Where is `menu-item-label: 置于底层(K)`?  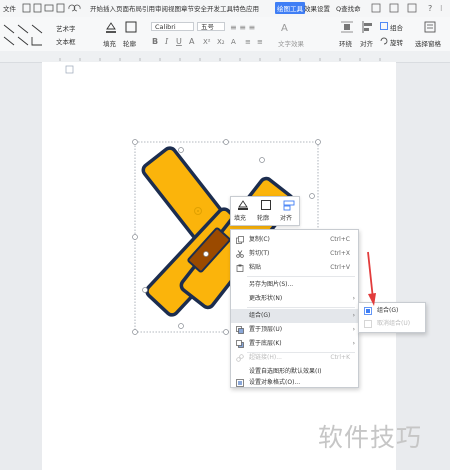 menu-item-label: 置于底层(K) is located at coordinates (265, 343).